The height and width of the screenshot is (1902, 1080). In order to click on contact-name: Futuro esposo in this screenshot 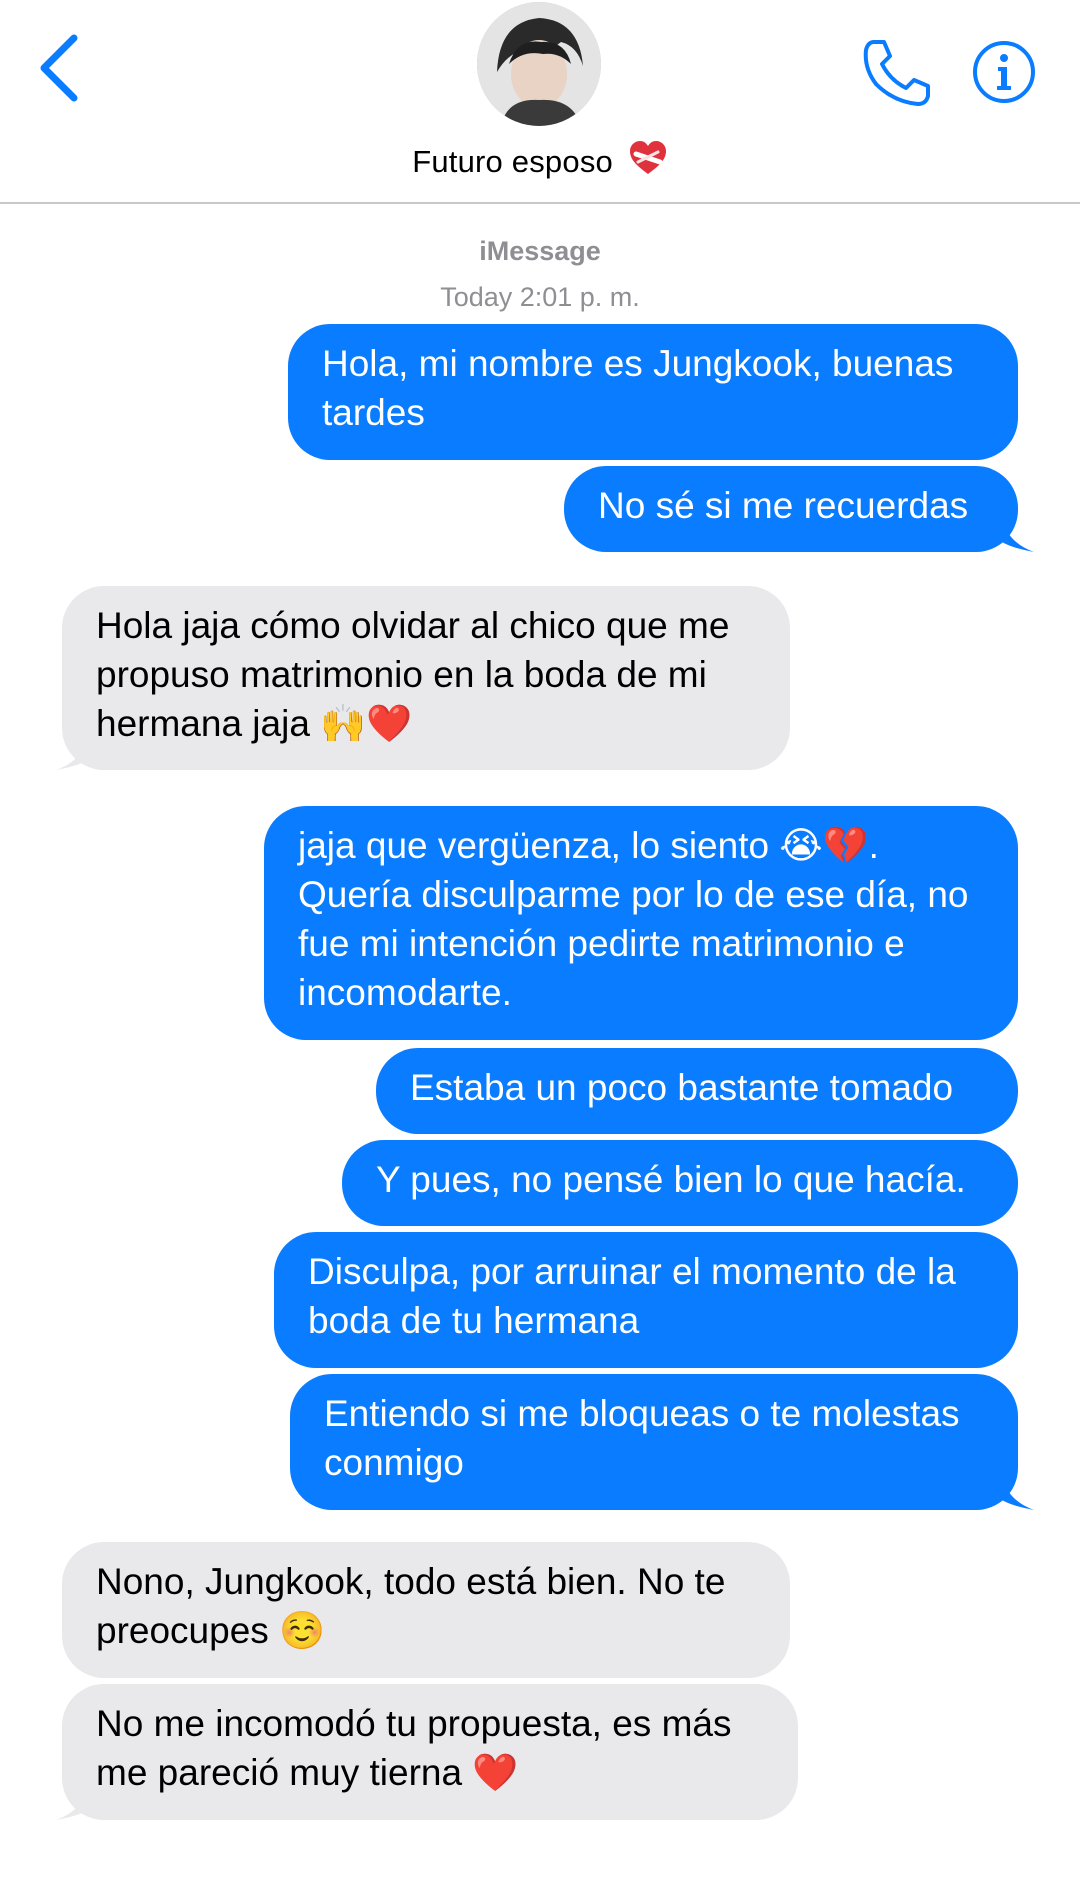, I will do `click(540, 162)`.